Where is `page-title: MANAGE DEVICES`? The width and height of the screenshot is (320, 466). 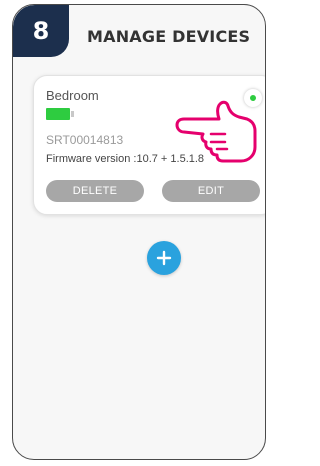
page-title: MANAGE DEVICES is located at coordinates (169, 36).